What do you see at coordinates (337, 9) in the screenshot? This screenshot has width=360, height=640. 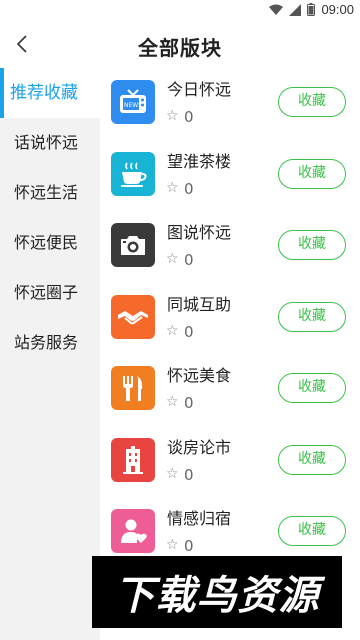 I see `status-time: 09:00` at bounding box center [337, 9].